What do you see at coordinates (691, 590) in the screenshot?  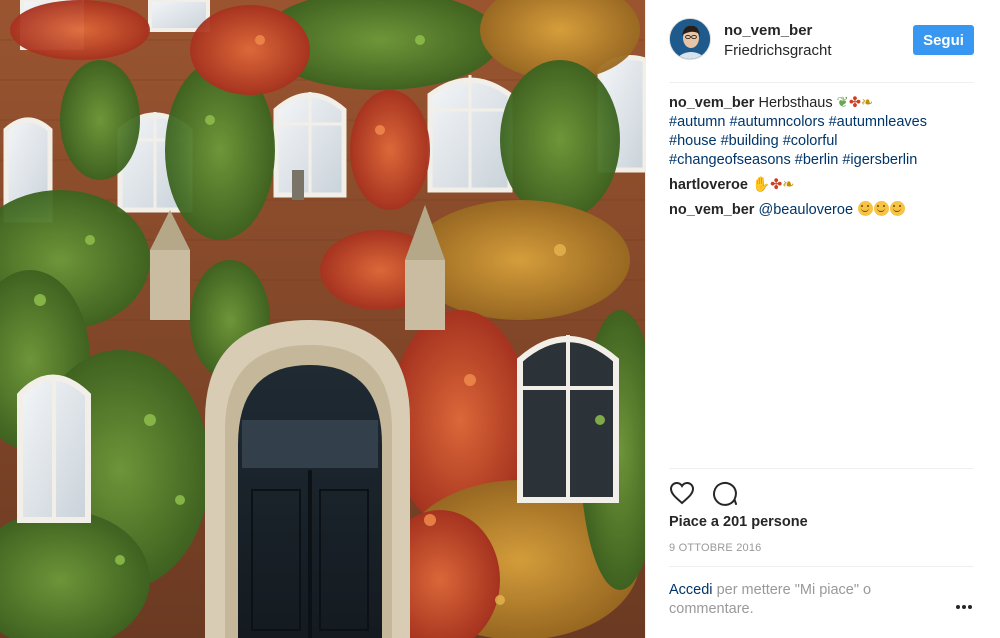 I see `login-link: Accedi` at bounding box center [691, 590].